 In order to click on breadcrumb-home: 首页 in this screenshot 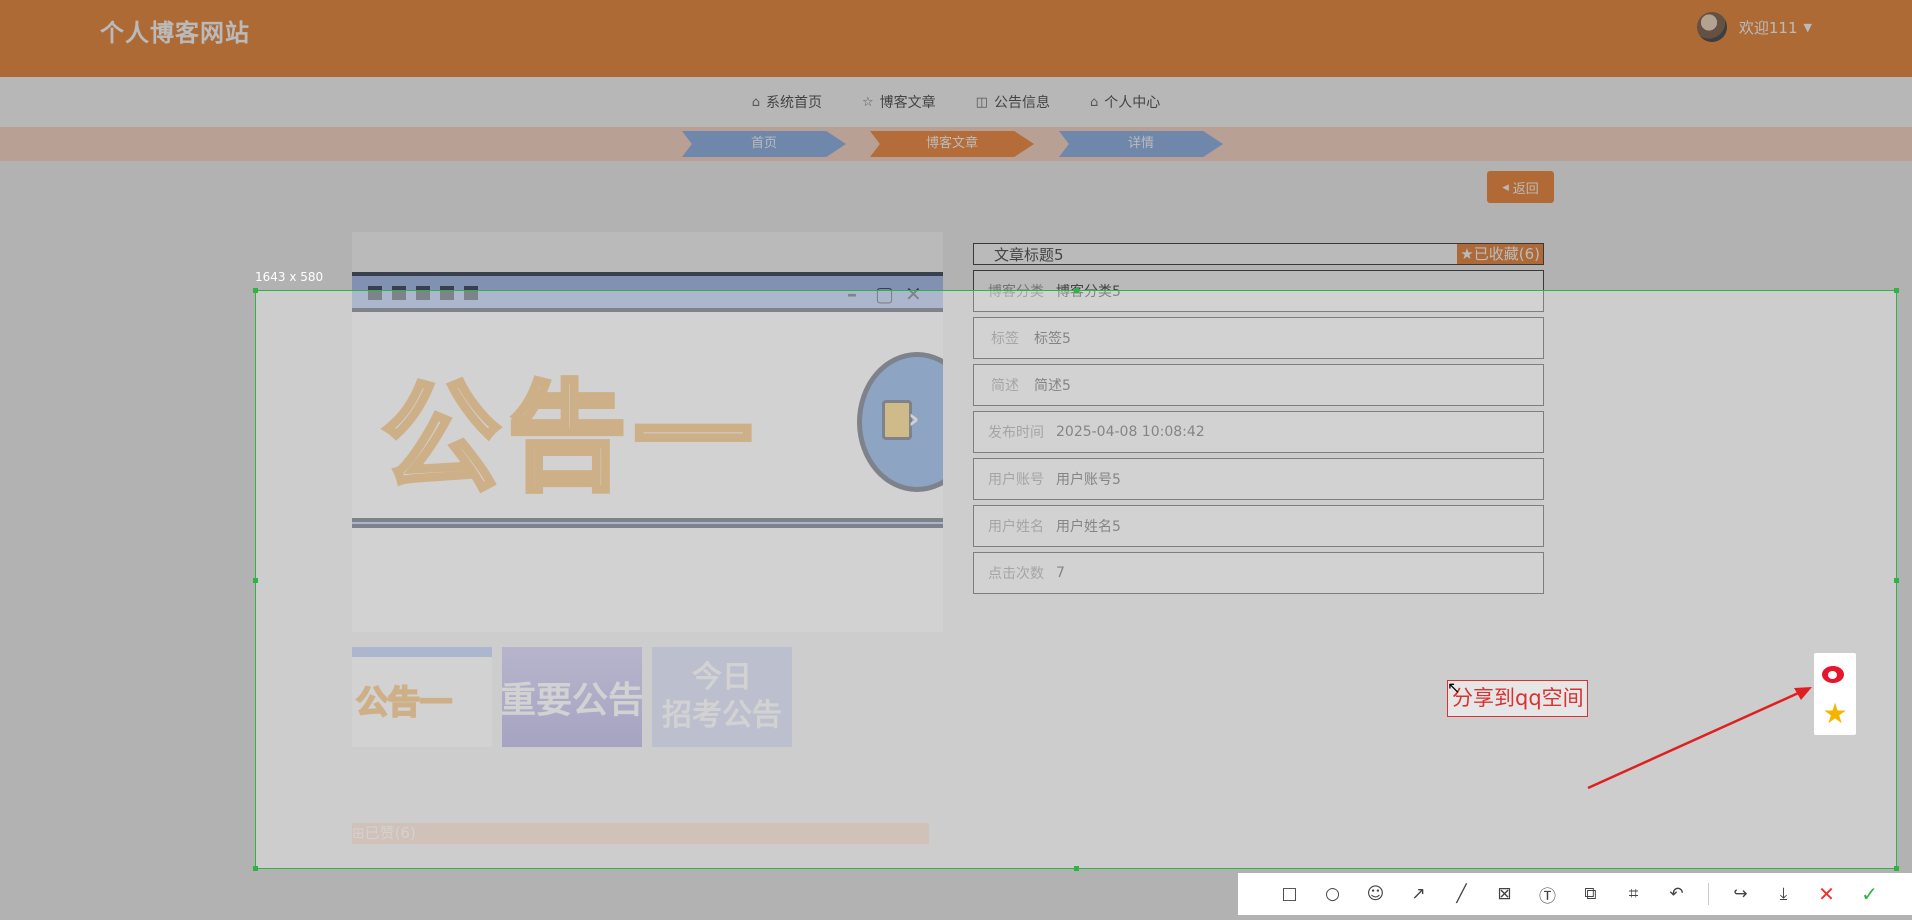, I will do `click(764, 144)`.